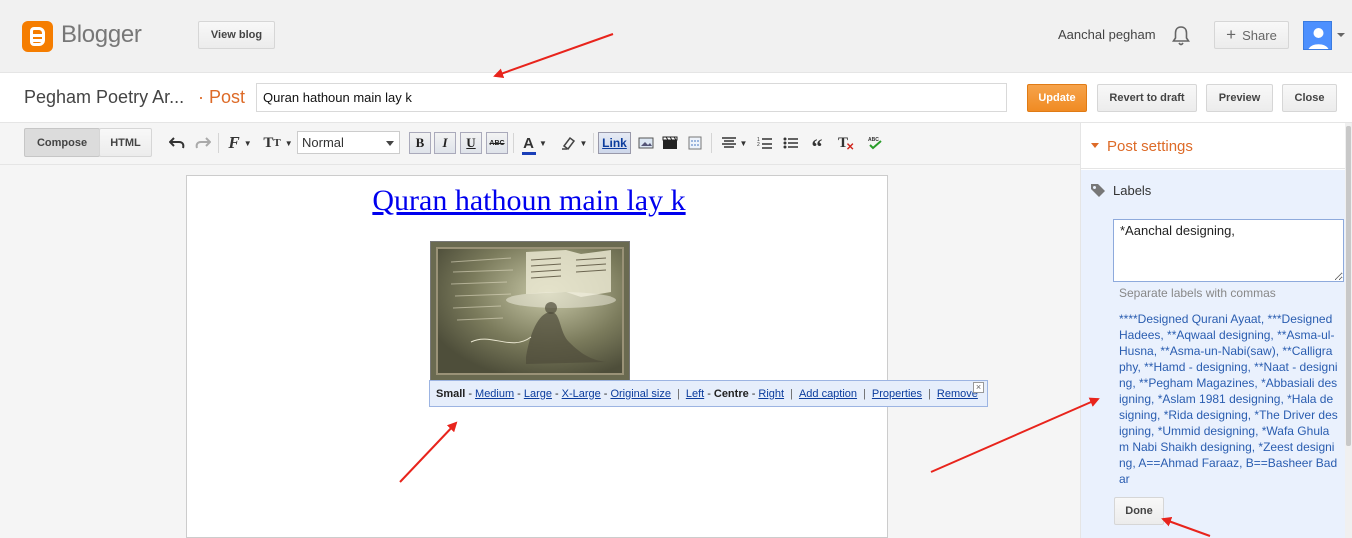 The height and width of the screenshot is (538, 1352). Describe the element at coordinates (1231, 34) in the screenshot. I see `plus-icon: +` at that location.